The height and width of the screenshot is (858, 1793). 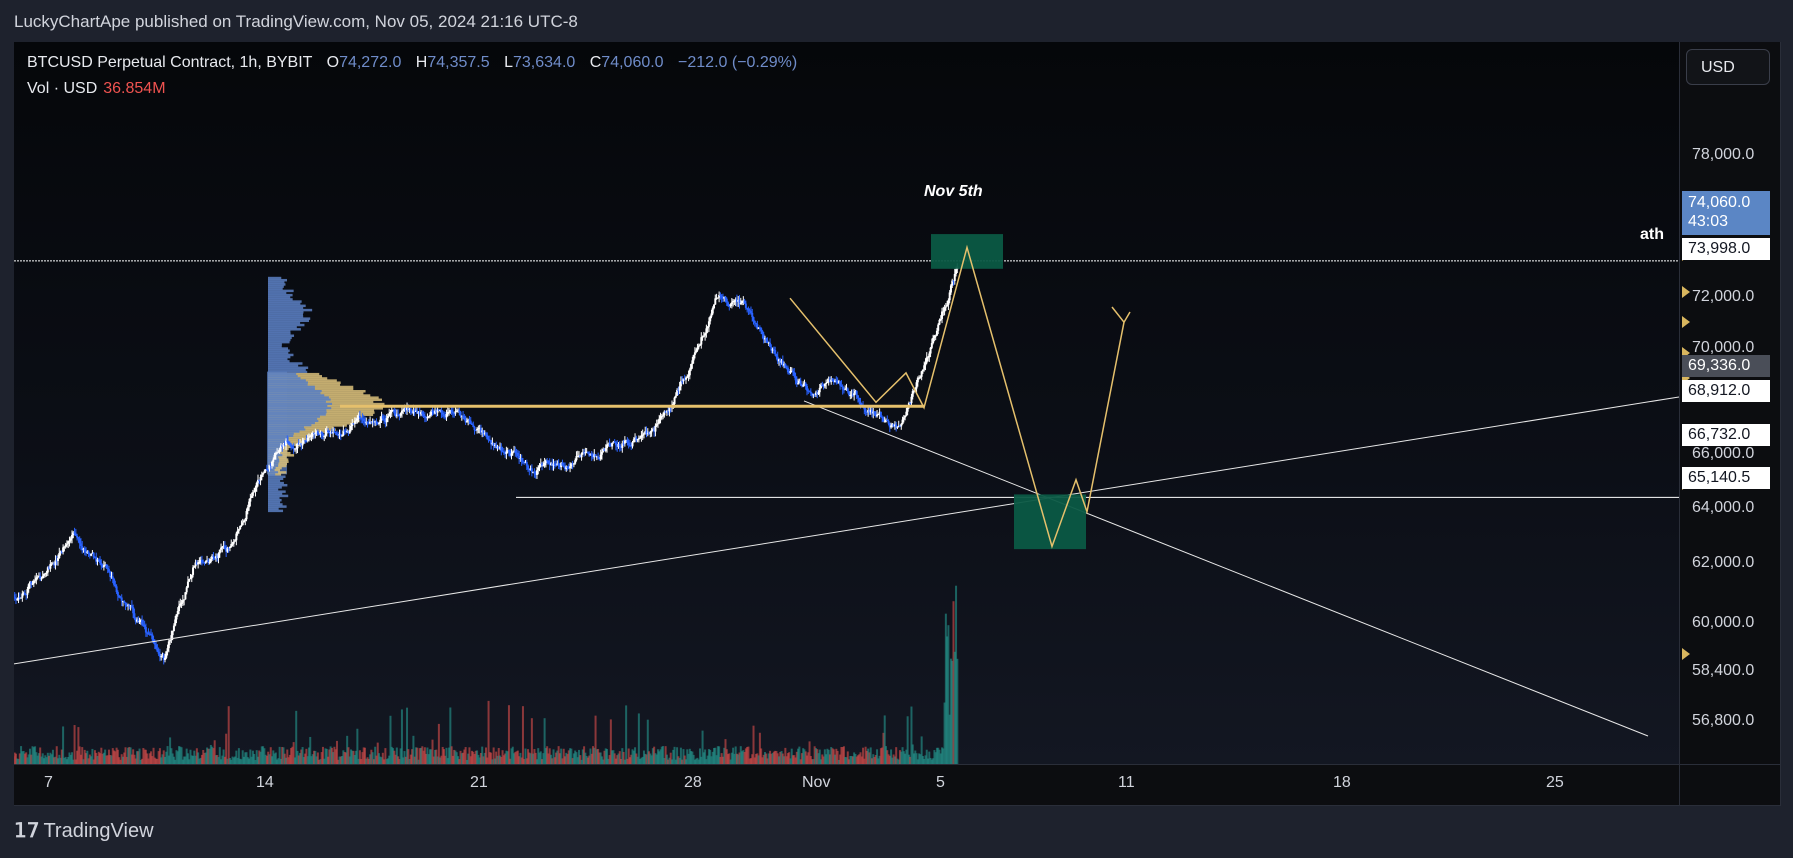 What do you see at coordinates (401, 736) in the screenshot?
I see `volume-bar` at bounding box center [401, 736].